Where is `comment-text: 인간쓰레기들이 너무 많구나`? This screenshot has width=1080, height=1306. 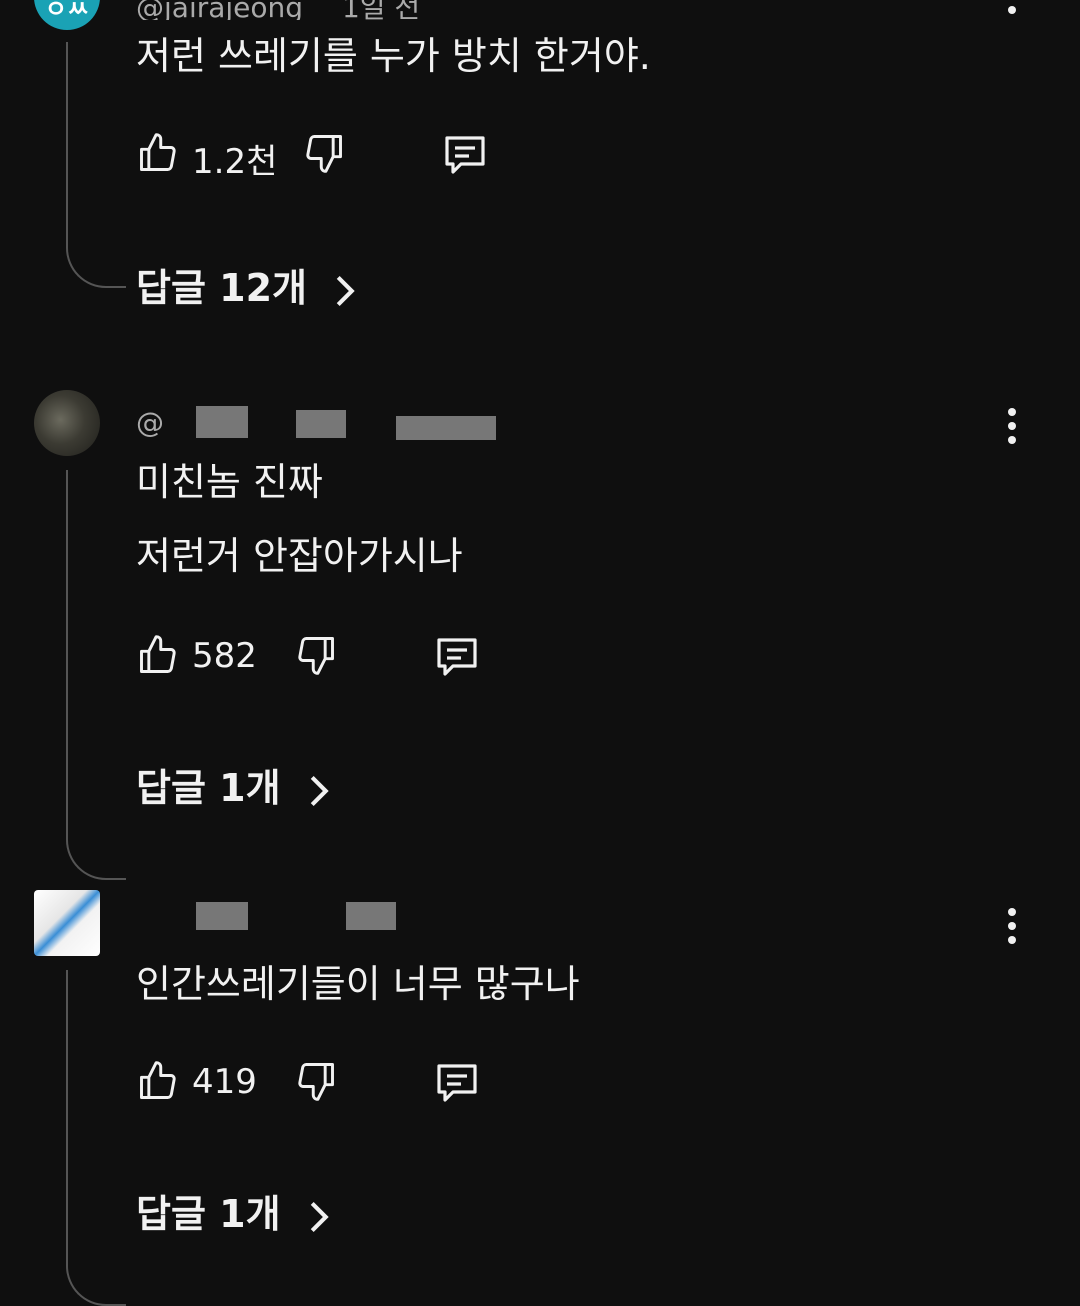 comment-text: 인간쓰레기들이 너무 많구나 is located at coordinates (358, 984).